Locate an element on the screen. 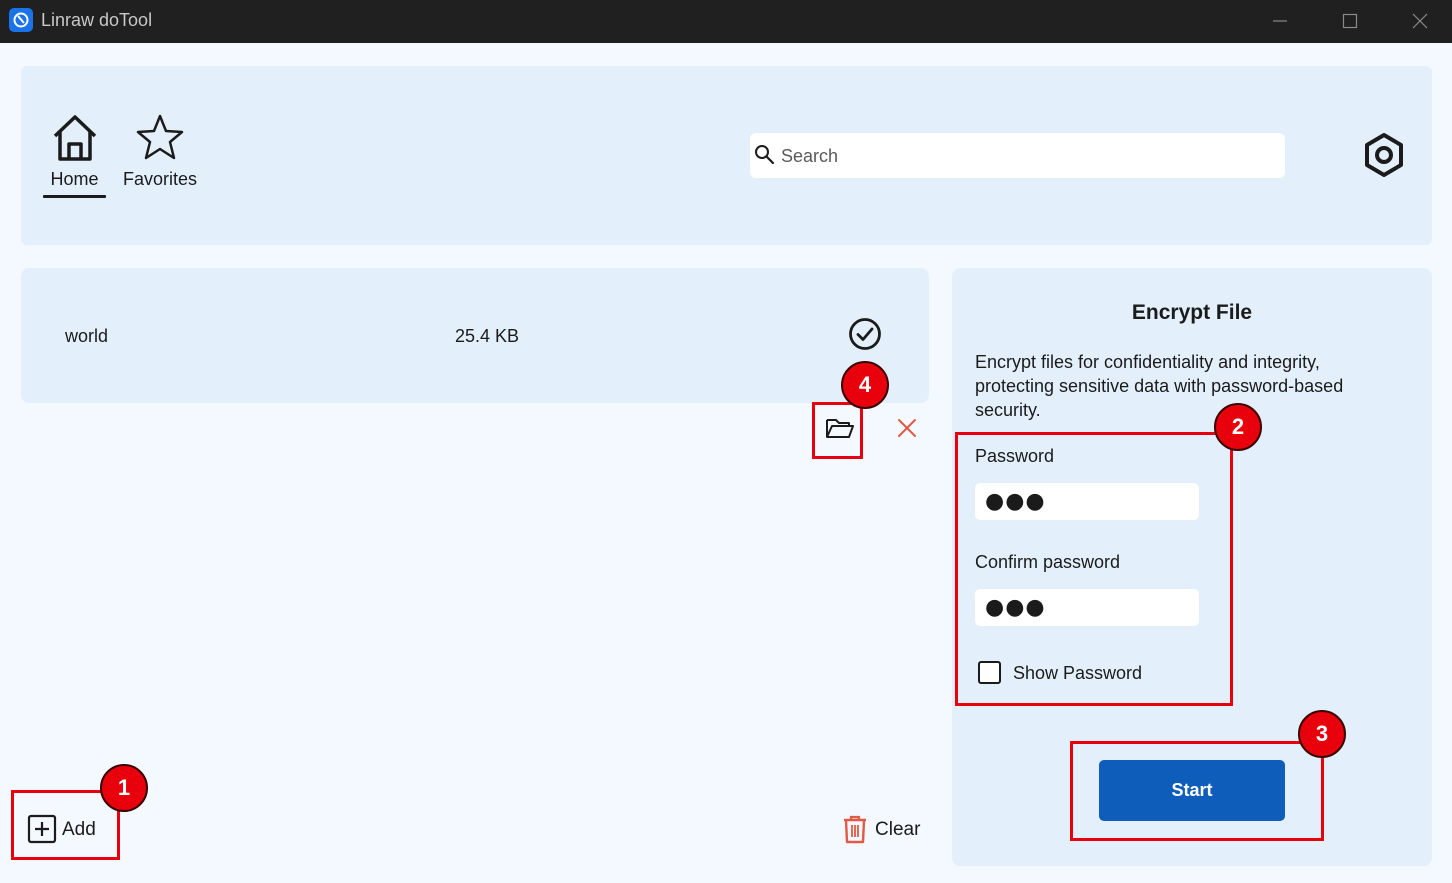 The height and width of the screenshot is (883, 1452). annotation-badge-3: 3 is located at coordinates (1322, 734).